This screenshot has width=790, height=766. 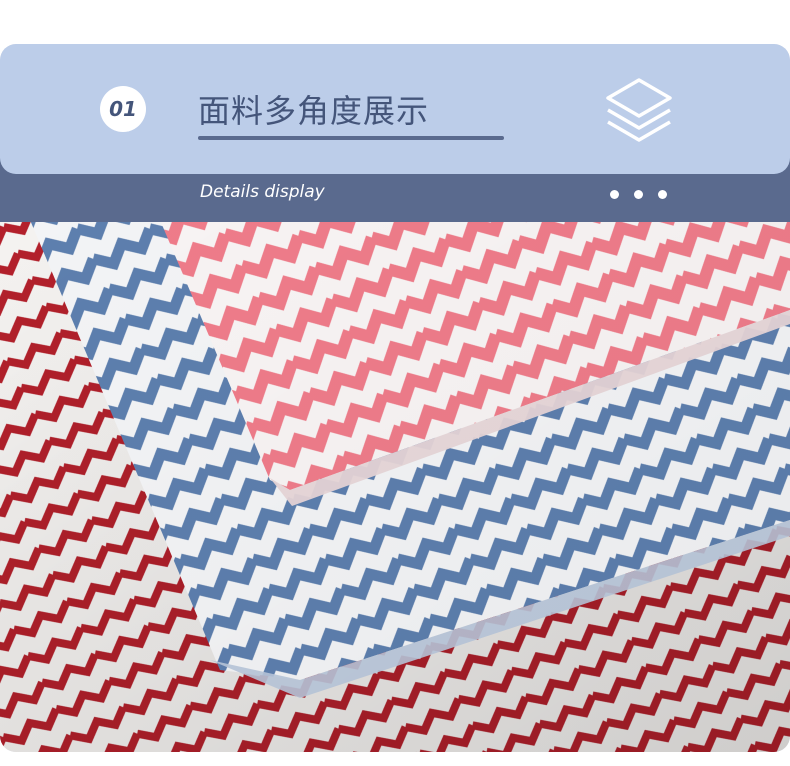 I want to click on section-subtitle: Details display, so click(x=262, y=192).